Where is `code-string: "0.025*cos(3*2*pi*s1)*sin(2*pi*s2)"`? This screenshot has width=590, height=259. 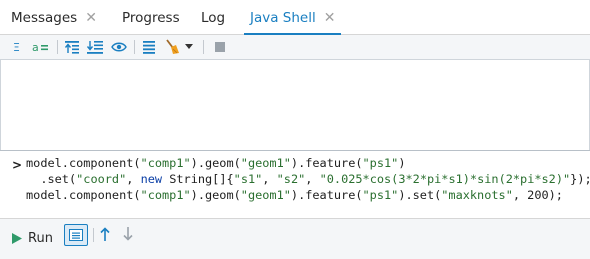
code-string: "0.025*cos(3*2*pi*s1)*sin(2*pi*s2)" is located at coordinates (445, 179).